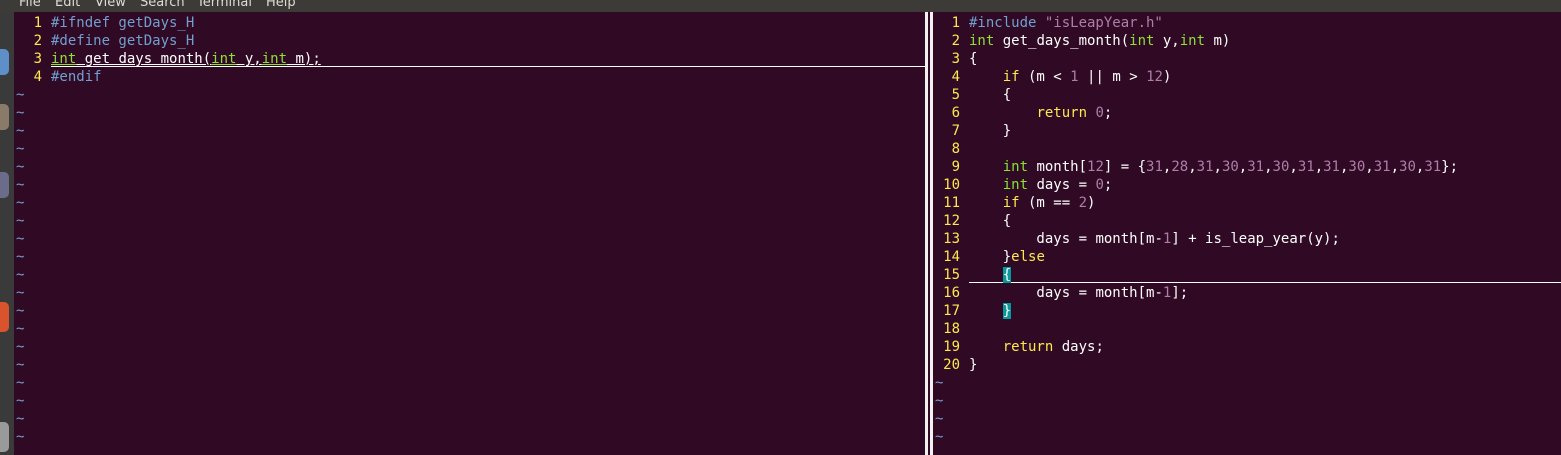 Image resolution: width=1561 pixels, height=455 pixels. What do you see at coordinates (1074, 77) in the screenshot?
I see `code-token: 1` at bounding box center [1074, 77].